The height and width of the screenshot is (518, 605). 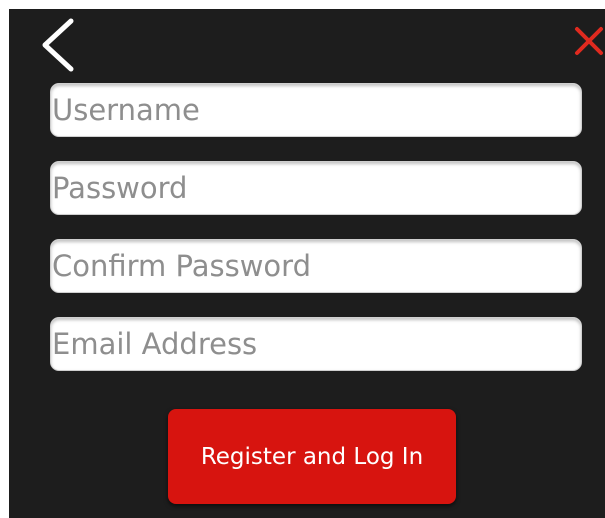 I want to click on register-button-label: Register and Log In, so click(x=312, y=456).